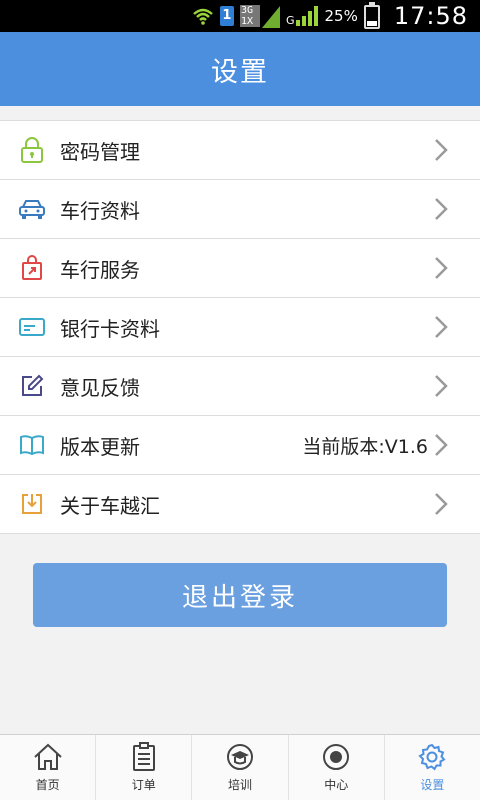  Describe the element at coordinates (143, 785) in the screenshot. I see `tab-label: 订单` at that location.